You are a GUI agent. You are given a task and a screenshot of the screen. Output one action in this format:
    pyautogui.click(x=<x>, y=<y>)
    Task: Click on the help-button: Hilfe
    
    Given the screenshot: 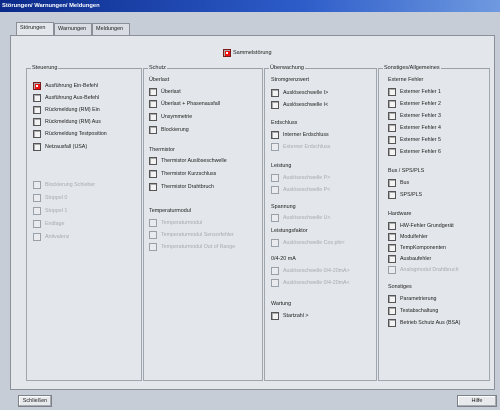 What is the action you would take?
    pyautogui.click(x=477, y=401)
    